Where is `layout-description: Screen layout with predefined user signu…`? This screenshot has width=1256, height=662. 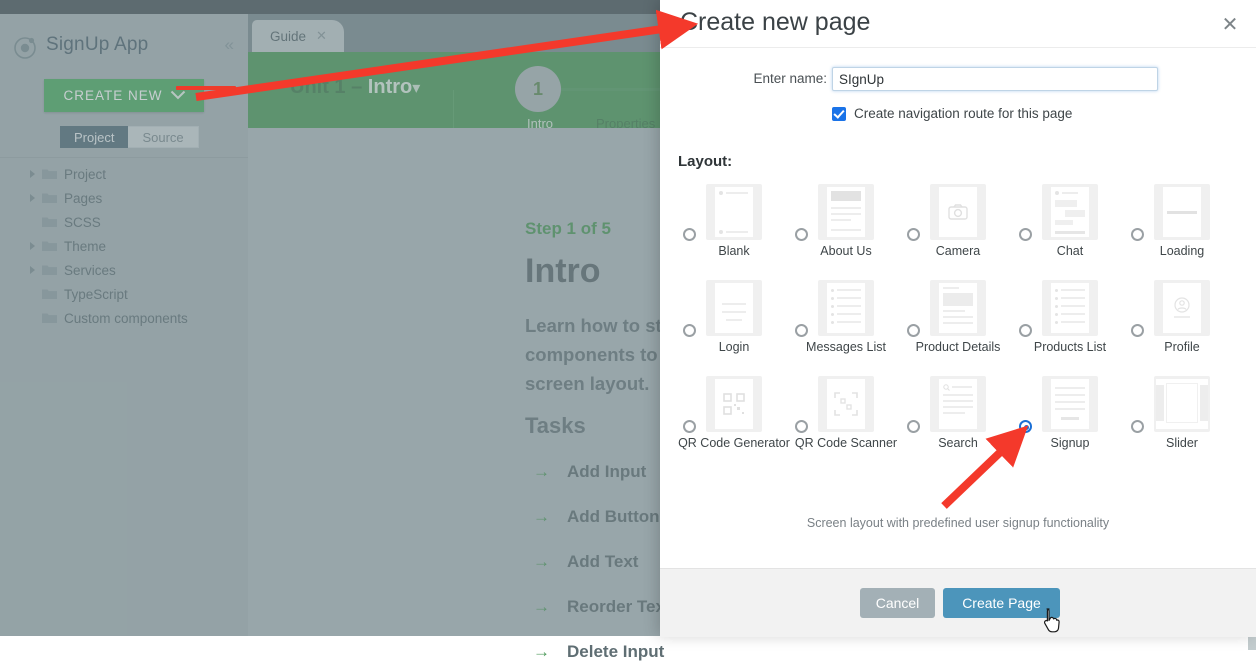
layout-description: Screen layout with predefined user signu… is located at coordinates (958, 523).